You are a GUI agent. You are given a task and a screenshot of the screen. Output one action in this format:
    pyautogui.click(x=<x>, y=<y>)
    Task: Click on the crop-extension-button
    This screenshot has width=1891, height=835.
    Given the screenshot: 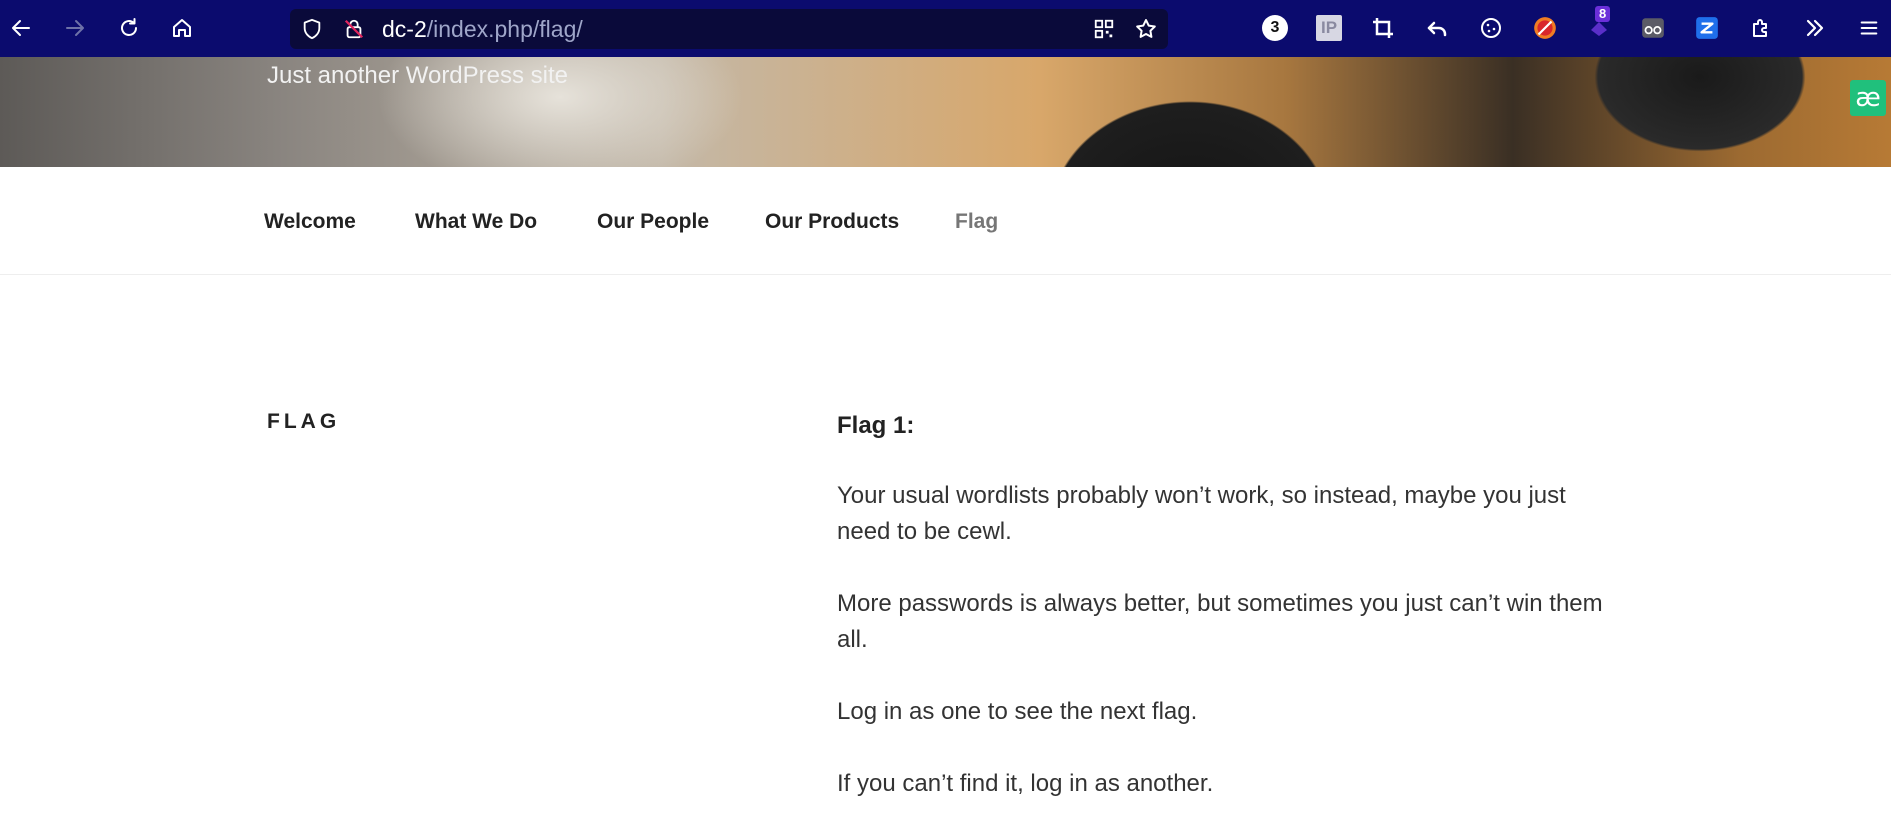 What is the action you would take?
    pyautogui.click(x=1383, y=28)
    